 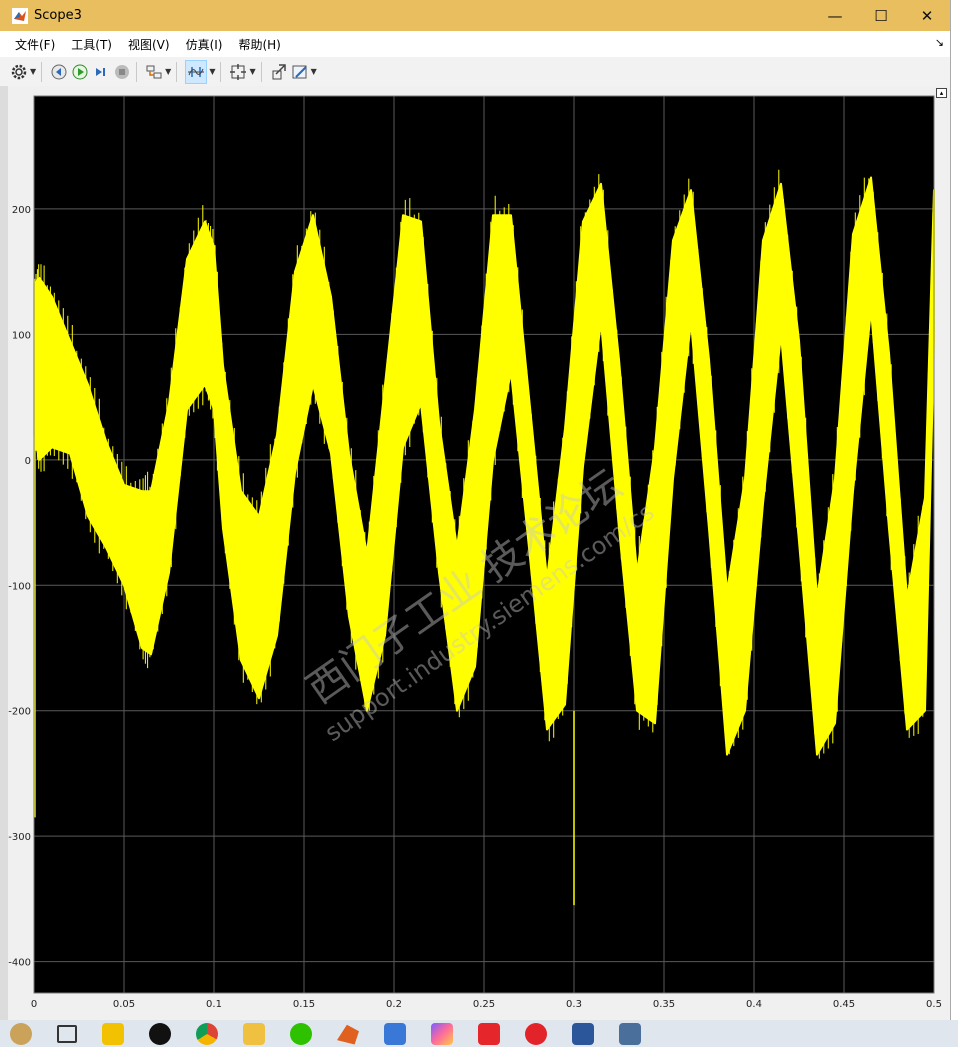 I want to click on app-red-icon, so click(x=489, y=1033).